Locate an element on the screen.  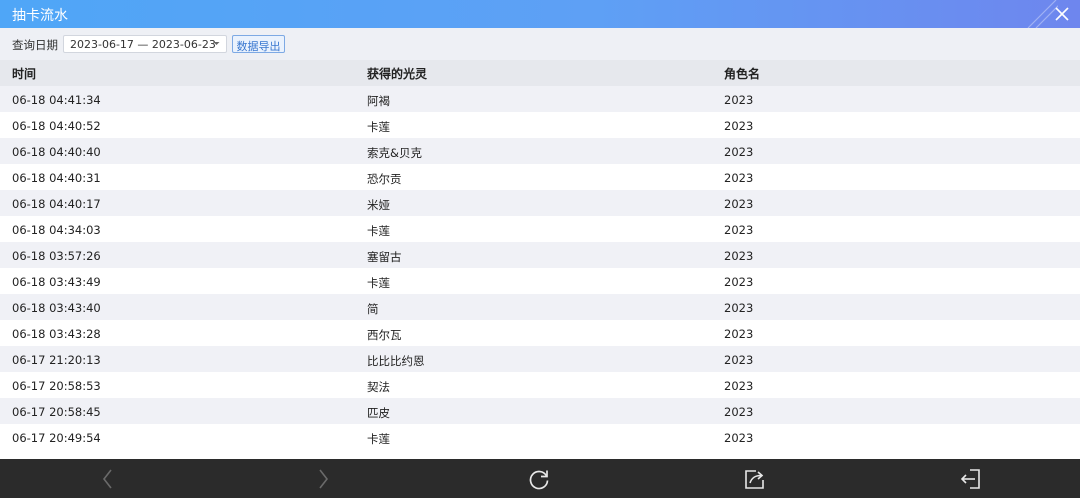
table-row: 06-17 20:58:53 契法 2023 is located at coordinates (540, 385).